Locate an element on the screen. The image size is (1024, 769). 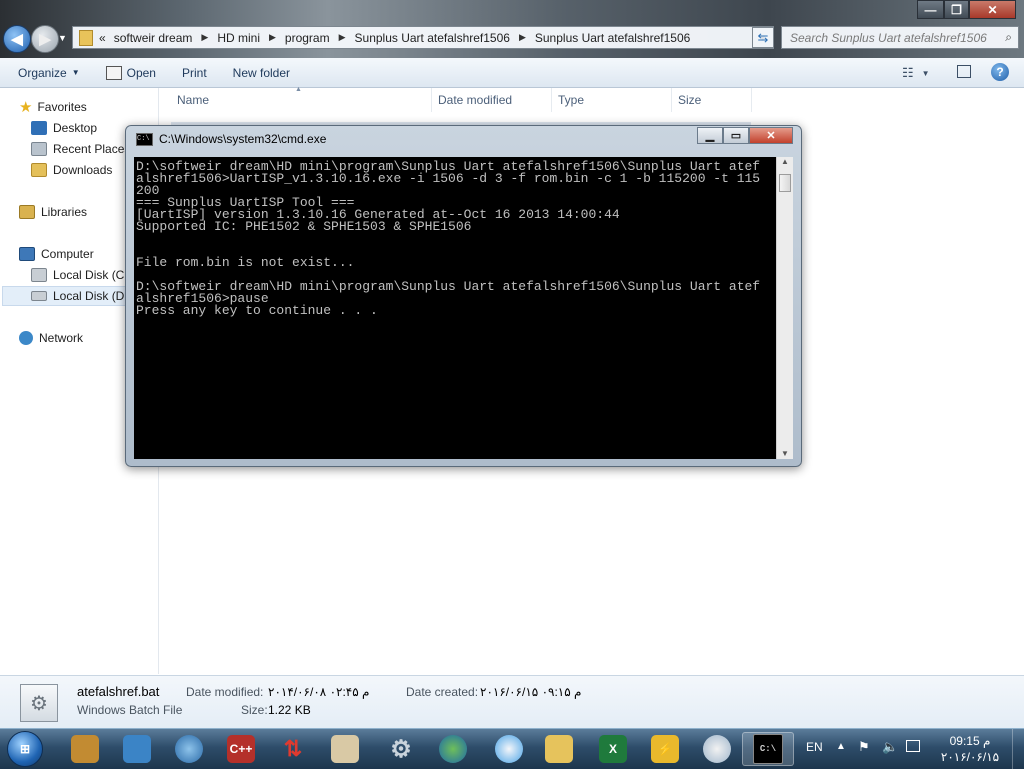
breadcrumb-overflow: « is located at coordinates (102, 38).